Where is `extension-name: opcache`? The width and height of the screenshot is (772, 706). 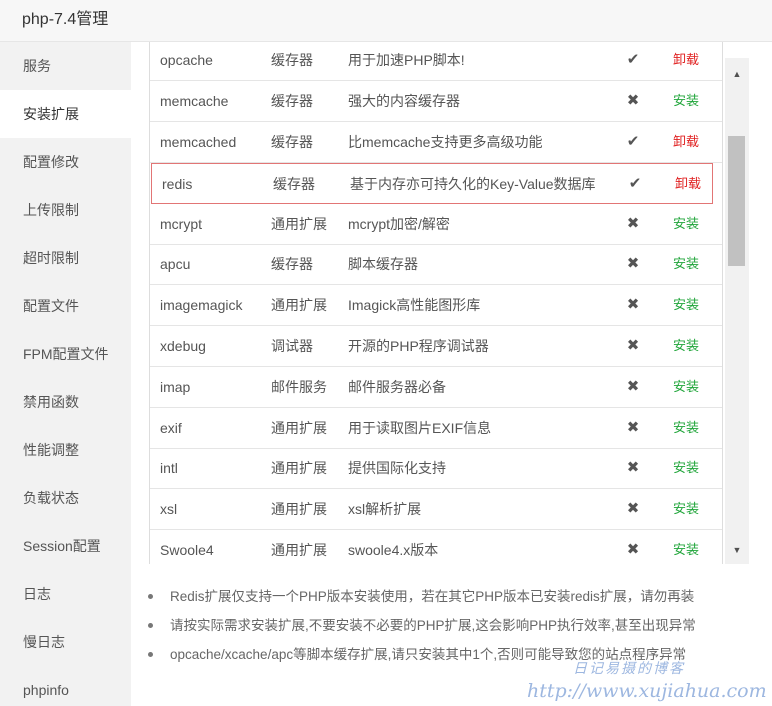 extension-name: opcache is located at coordinates (186, 60).